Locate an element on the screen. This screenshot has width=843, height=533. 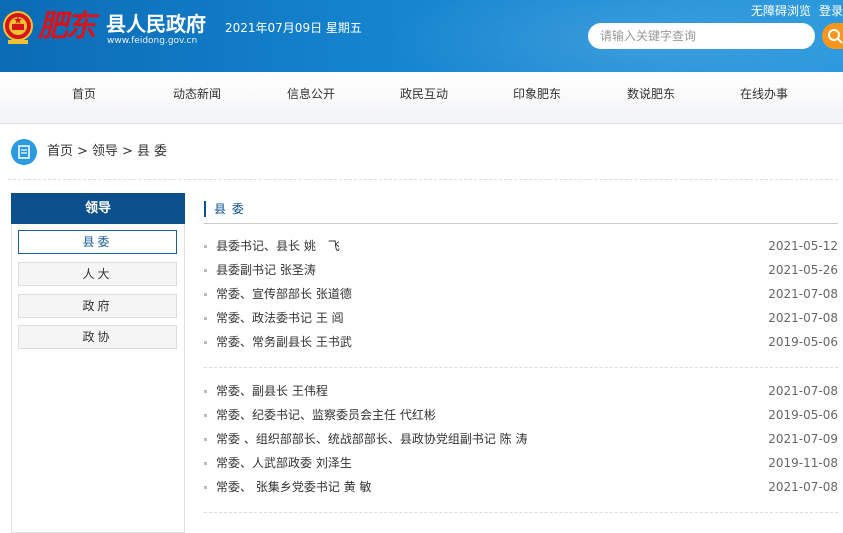
list-item: 常委、副县长 王伟程 2021-07-08 is located at coordinates (521, 391).